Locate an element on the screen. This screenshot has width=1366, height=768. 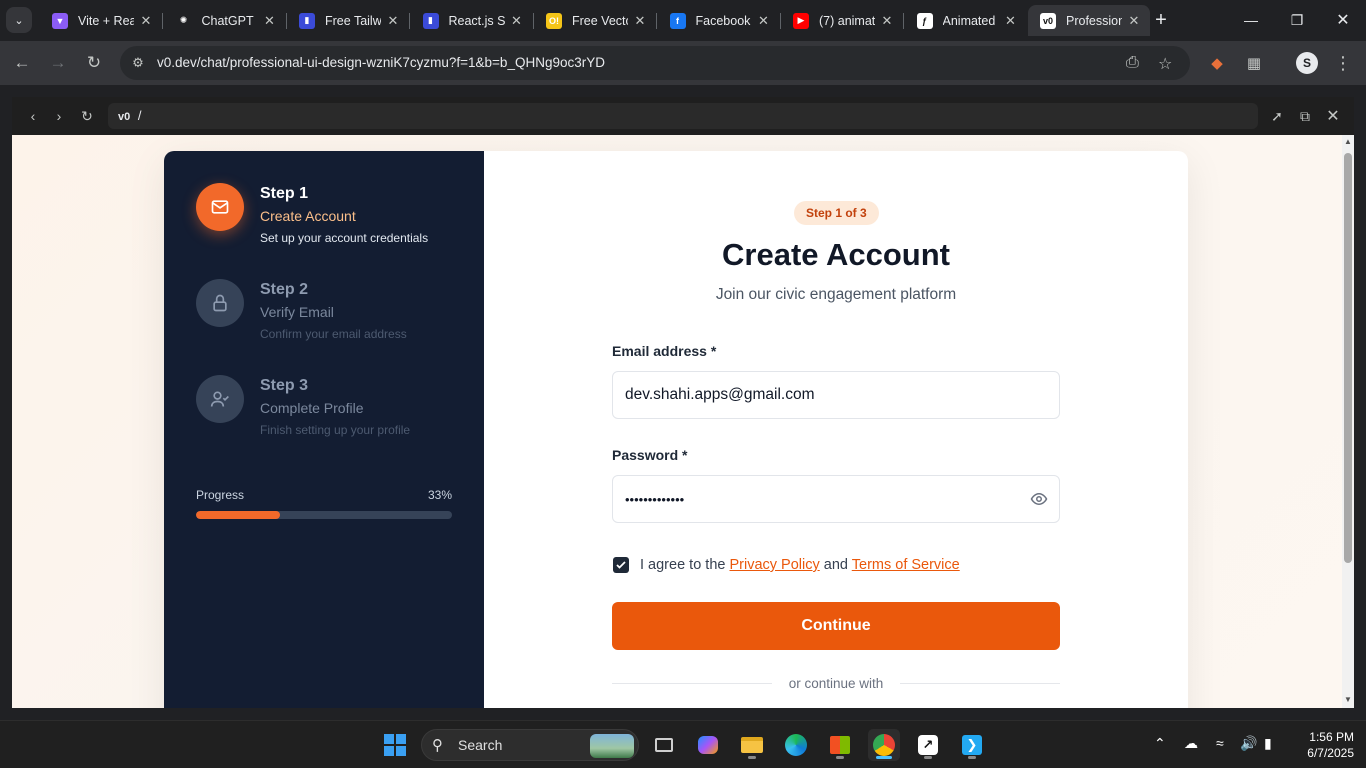
inkscape-app-icon: ↗ is located at coordinates (928, 745).